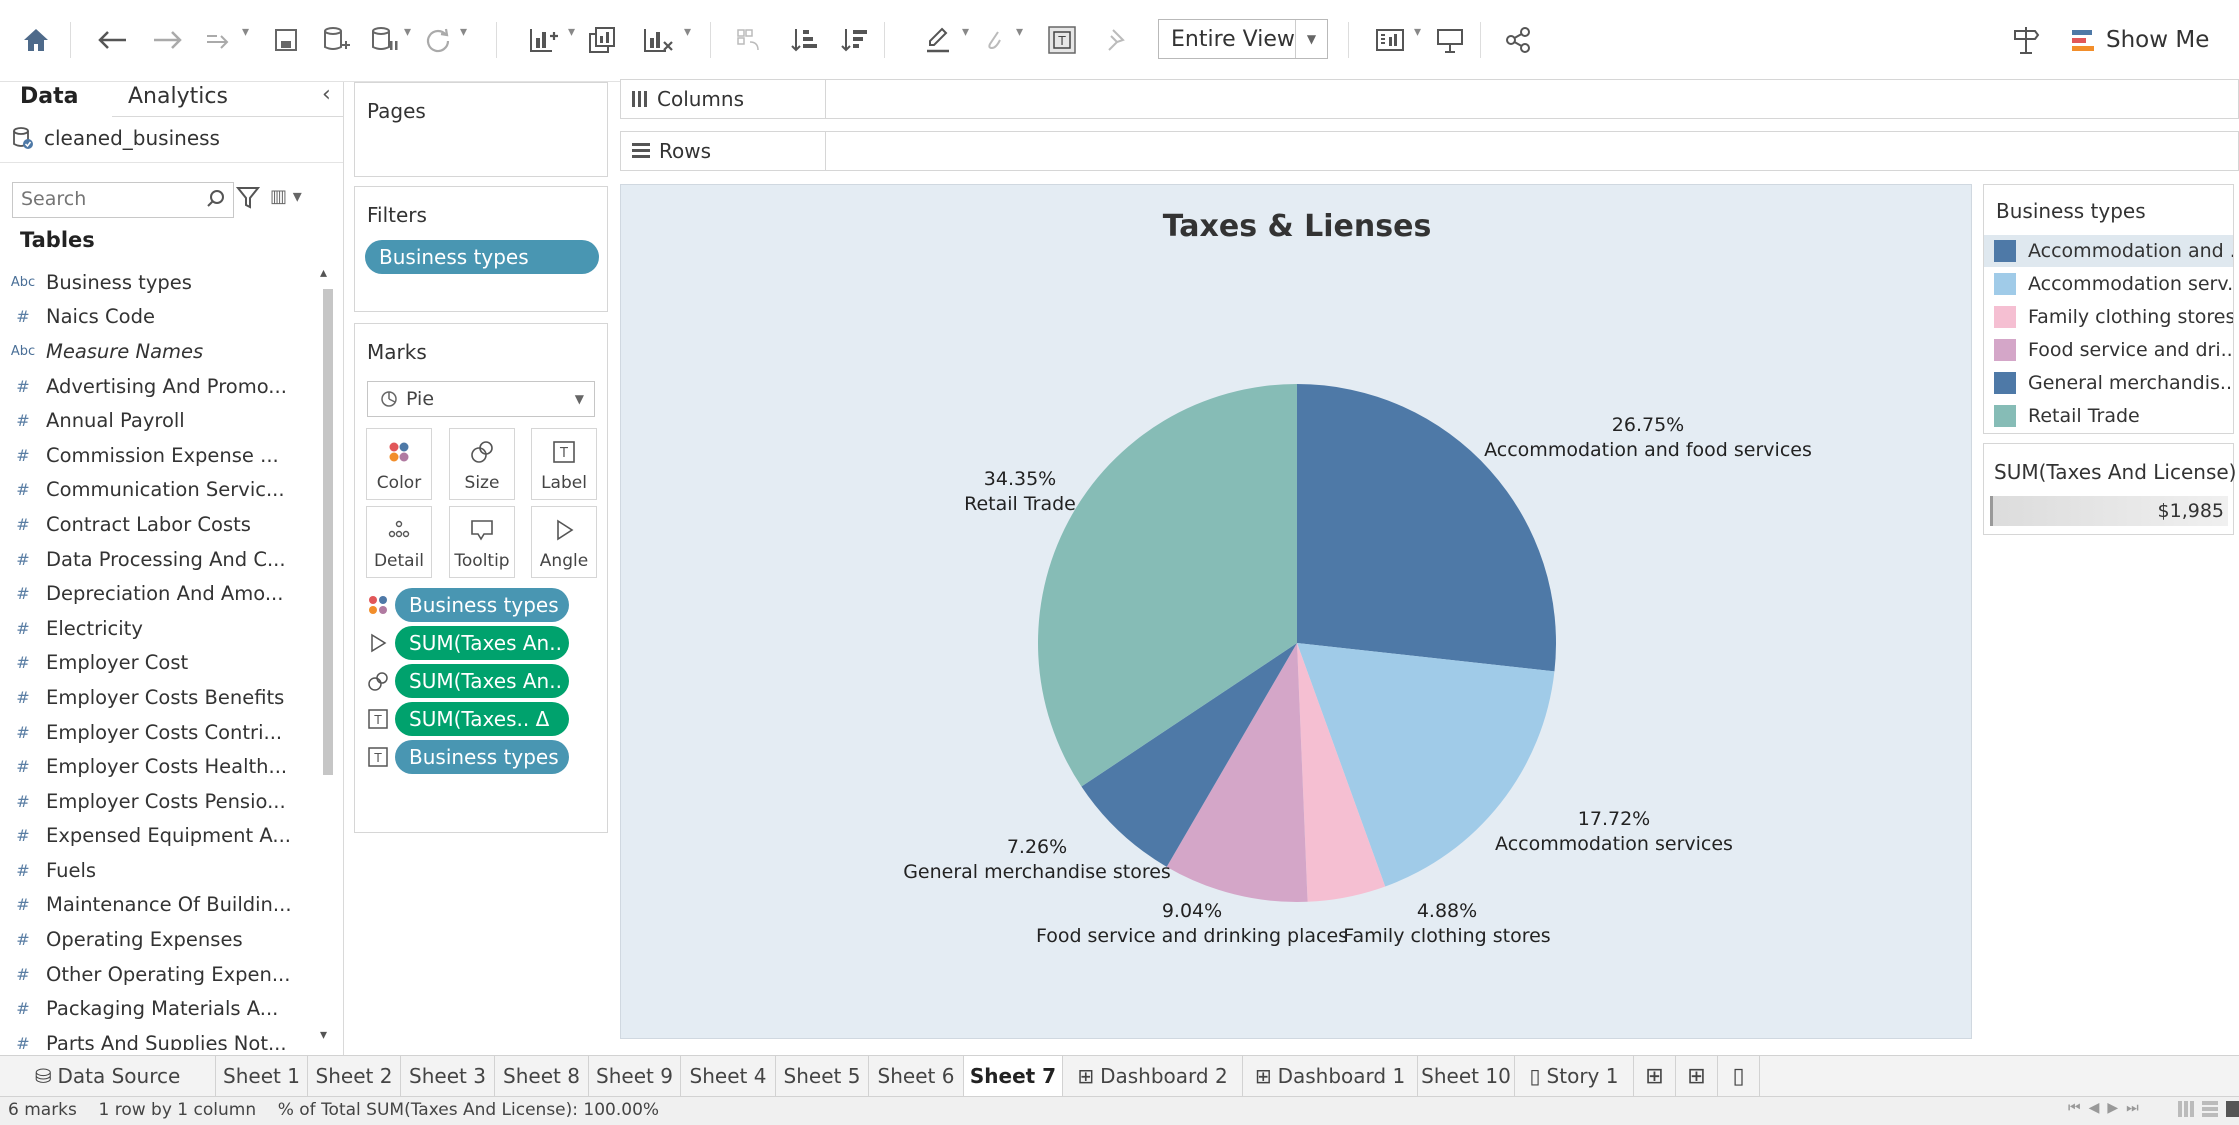 This screenshot has width=2239, height=1125. I want to click on highlight-icon, so click(938, 40).